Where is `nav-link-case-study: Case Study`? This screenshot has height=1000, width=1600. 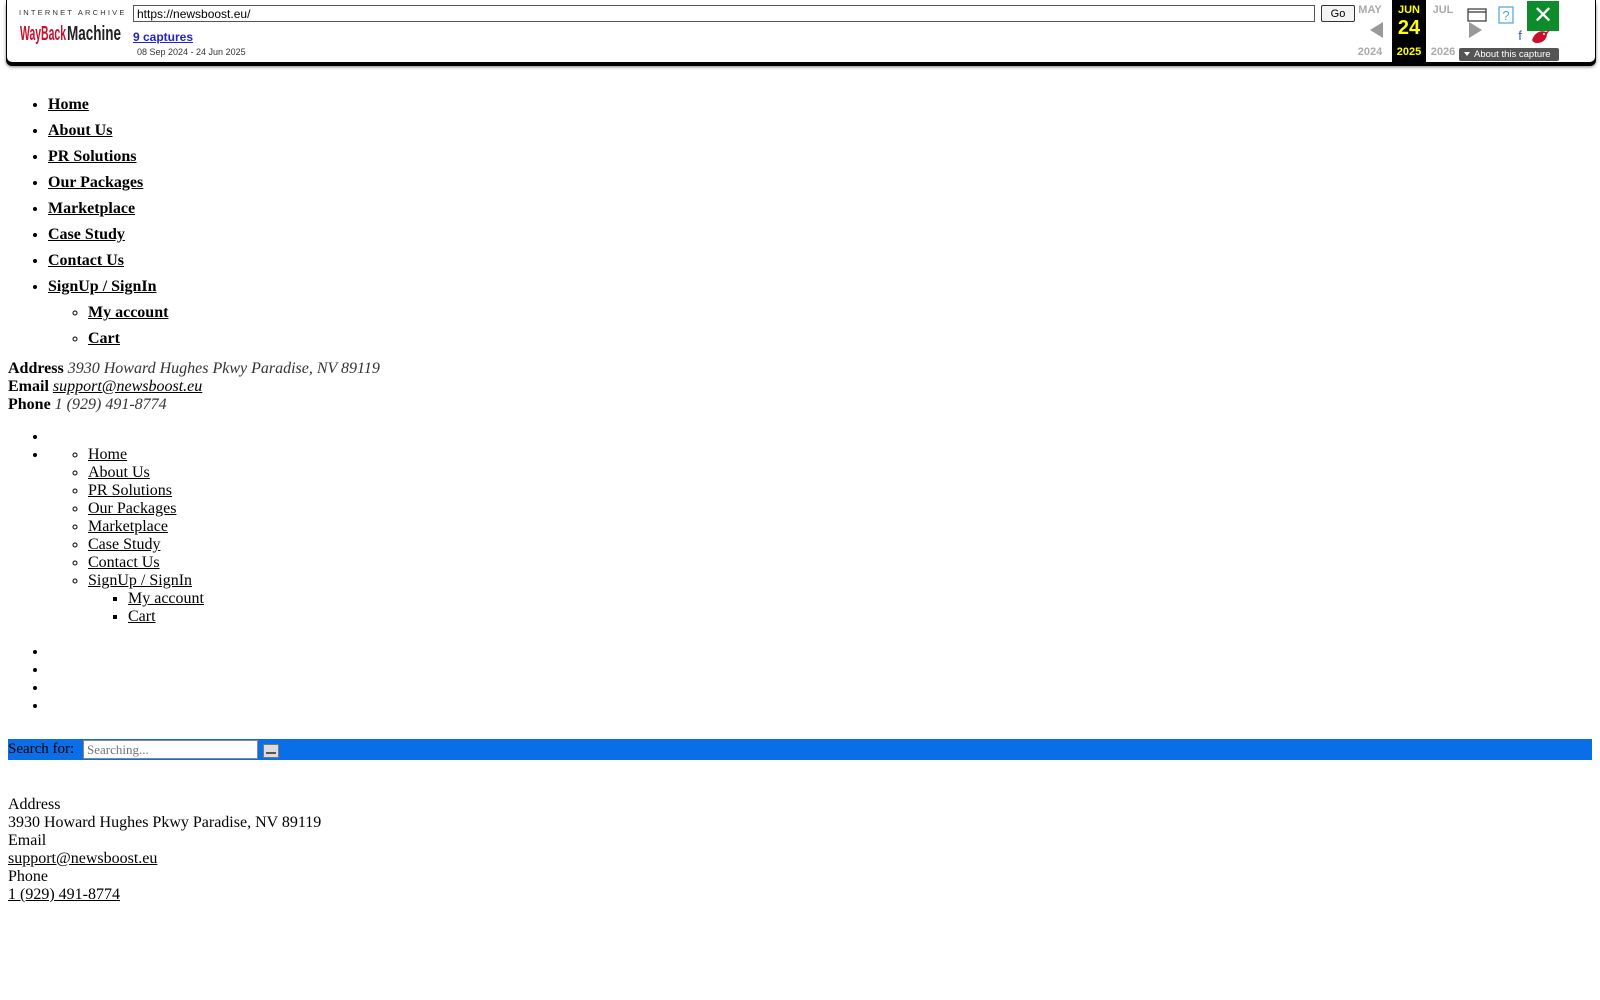
nav-link-case-study: Case Study is located at coordinates (86, 234).